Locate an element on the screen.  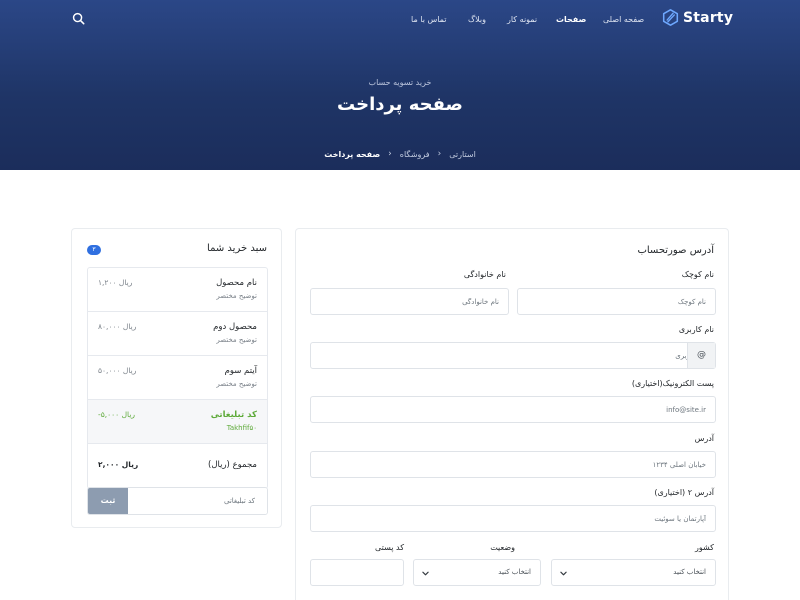
promo-form: ثبت is located at coordinates (177, 501).